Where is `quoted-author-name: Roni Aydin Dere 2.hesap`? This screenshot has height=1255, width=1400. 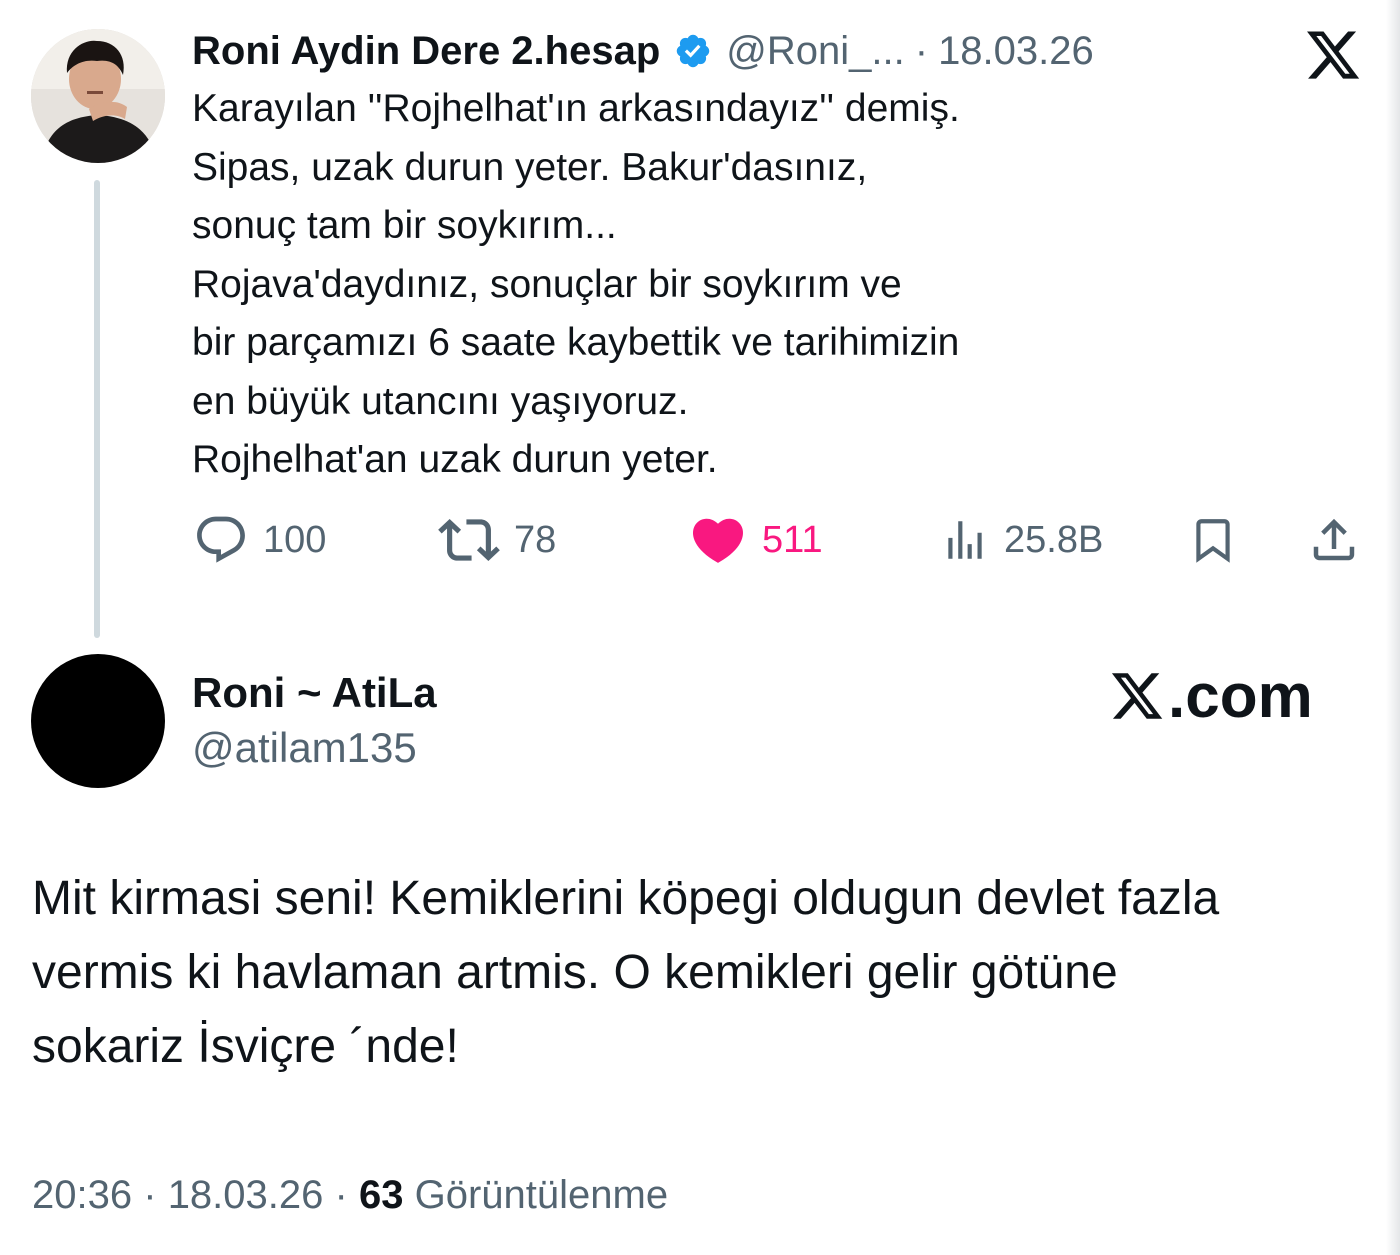 quoted-author-name: Roni Aydin Dere 2.hesap is located at coordinates (426, 51).